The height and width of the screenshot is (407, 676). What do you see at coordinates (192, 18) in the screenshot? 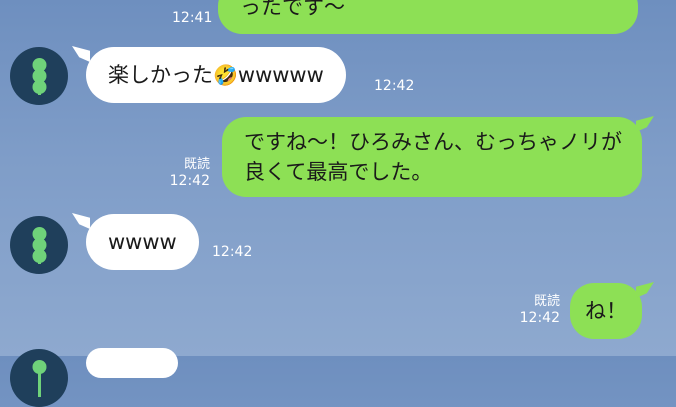
I see `message-time: 12:41` at bounding box center [192, 18].